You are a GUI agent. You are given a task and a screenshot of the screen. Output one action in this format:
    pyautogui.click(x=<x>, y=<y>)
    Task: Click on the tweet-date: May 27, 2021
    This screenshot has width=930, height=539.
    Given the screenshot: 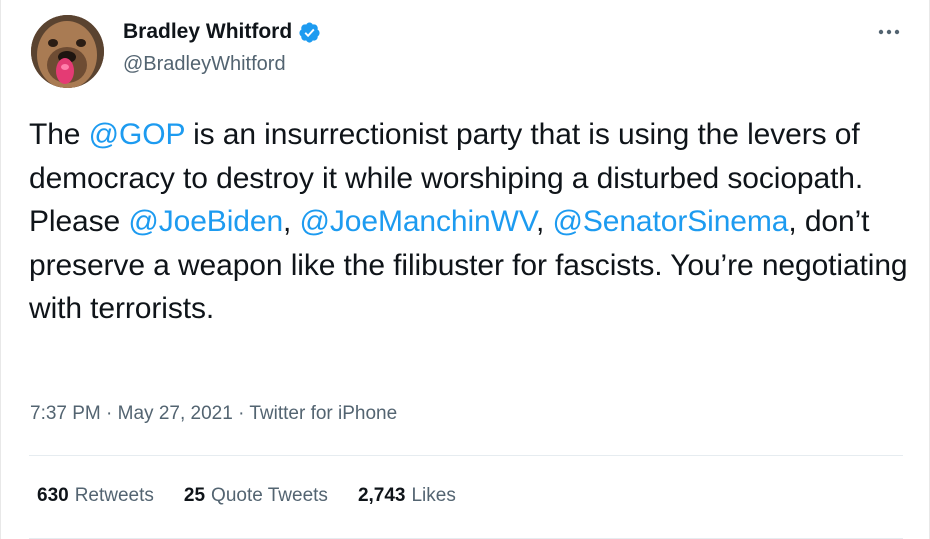 What is the action you would take?
    pyautogui.click(x=175, y=413)
    